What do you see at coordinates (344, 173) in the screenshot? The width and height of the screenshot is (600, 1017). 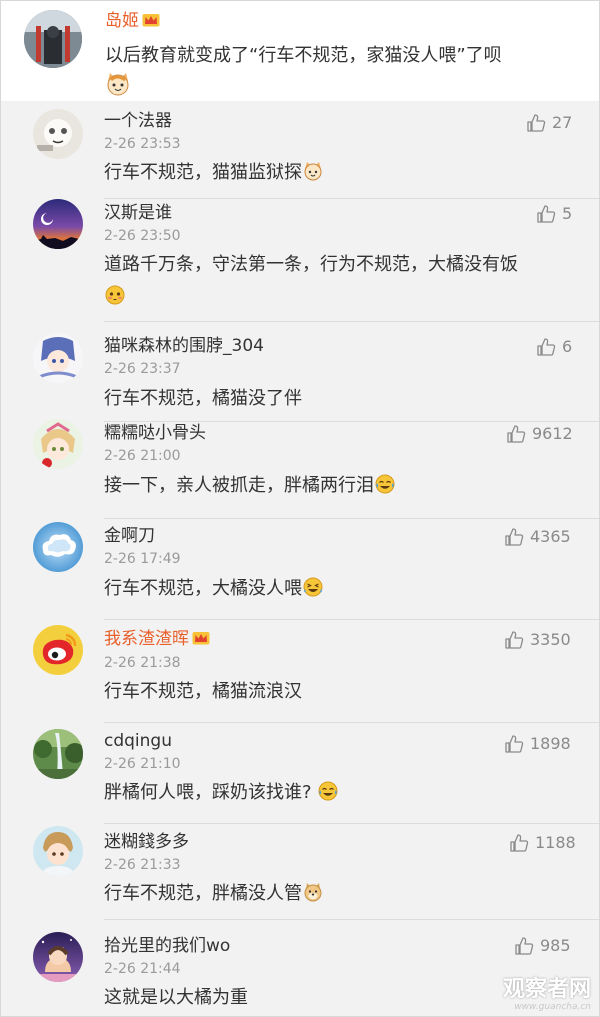 I see `reply-text: 行车不规范，猫猫监狱探` at bounding box center [344, 173].